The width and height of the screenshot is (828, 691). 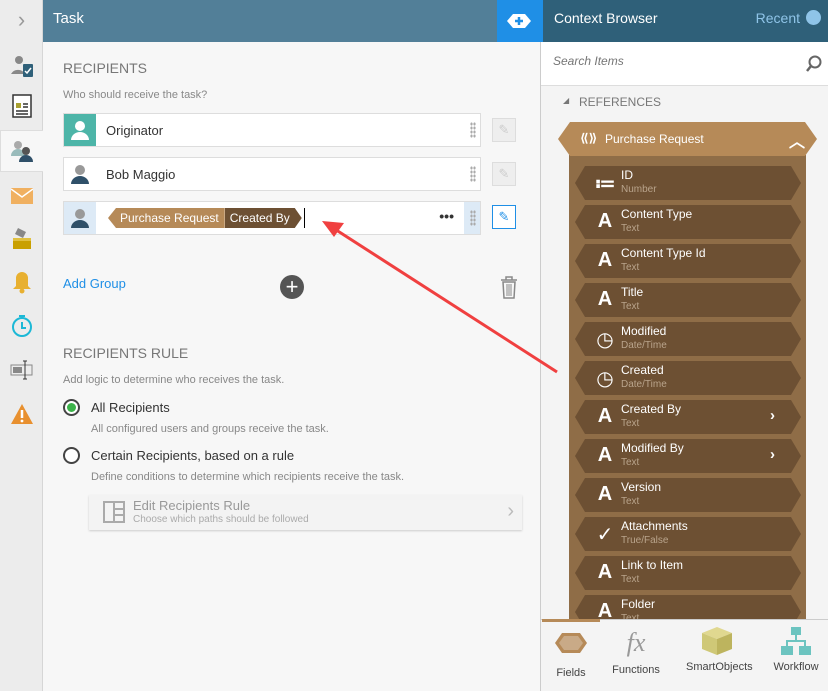 What do you see at coordinates (688, 456) in the screenshot?
I see `reference-item: A Modified By Text ›` at bounding box center [688, 456].